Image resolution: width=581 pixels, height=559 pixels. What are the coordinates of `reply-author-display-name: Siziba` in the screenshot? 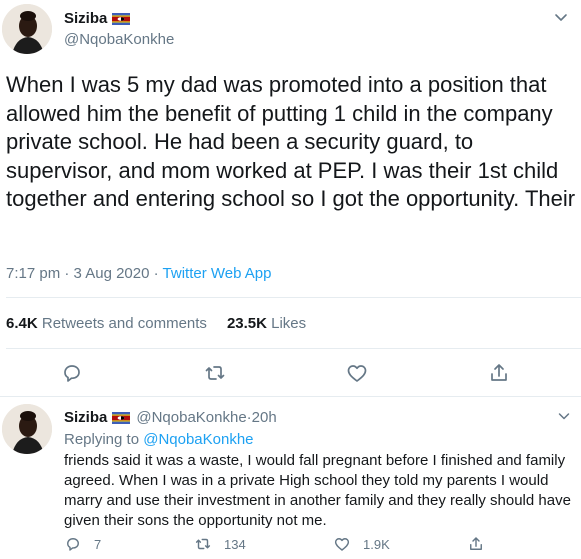 It's located at (85, 417).